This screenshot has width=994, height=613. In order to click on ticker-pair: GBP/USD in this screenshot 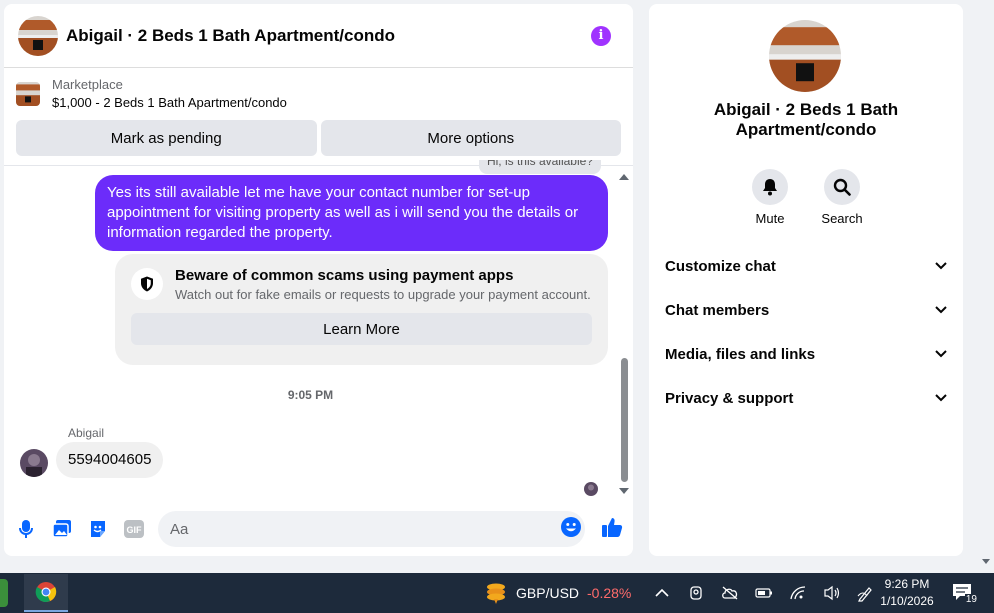, I will do `click(548, 593)`.